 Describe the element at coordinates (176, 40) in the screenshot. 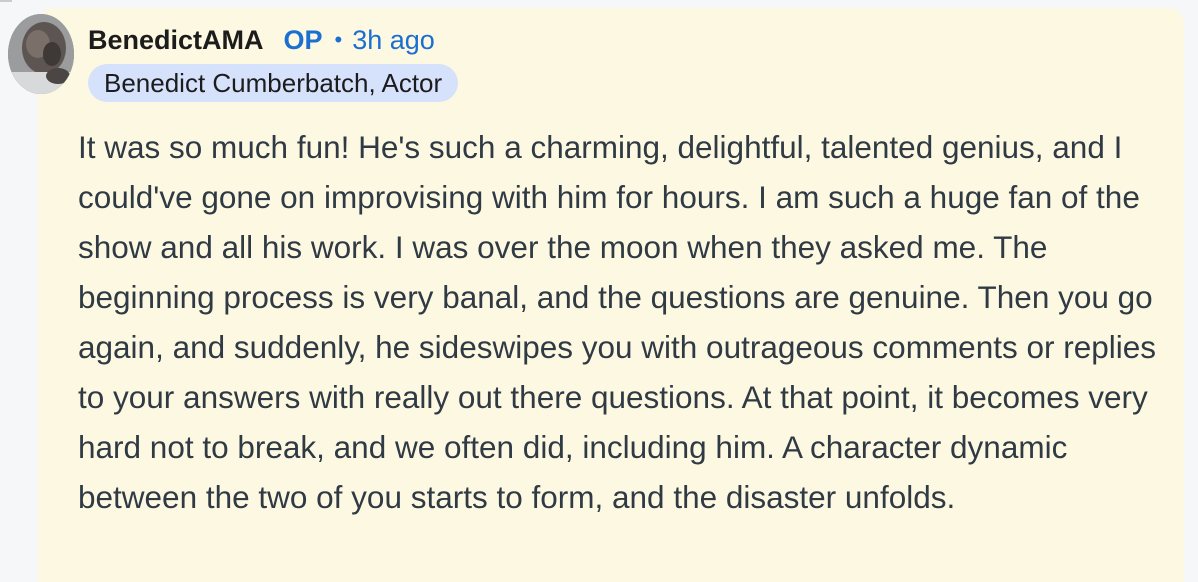

I see `author-username: BenedictAMA` at that location.